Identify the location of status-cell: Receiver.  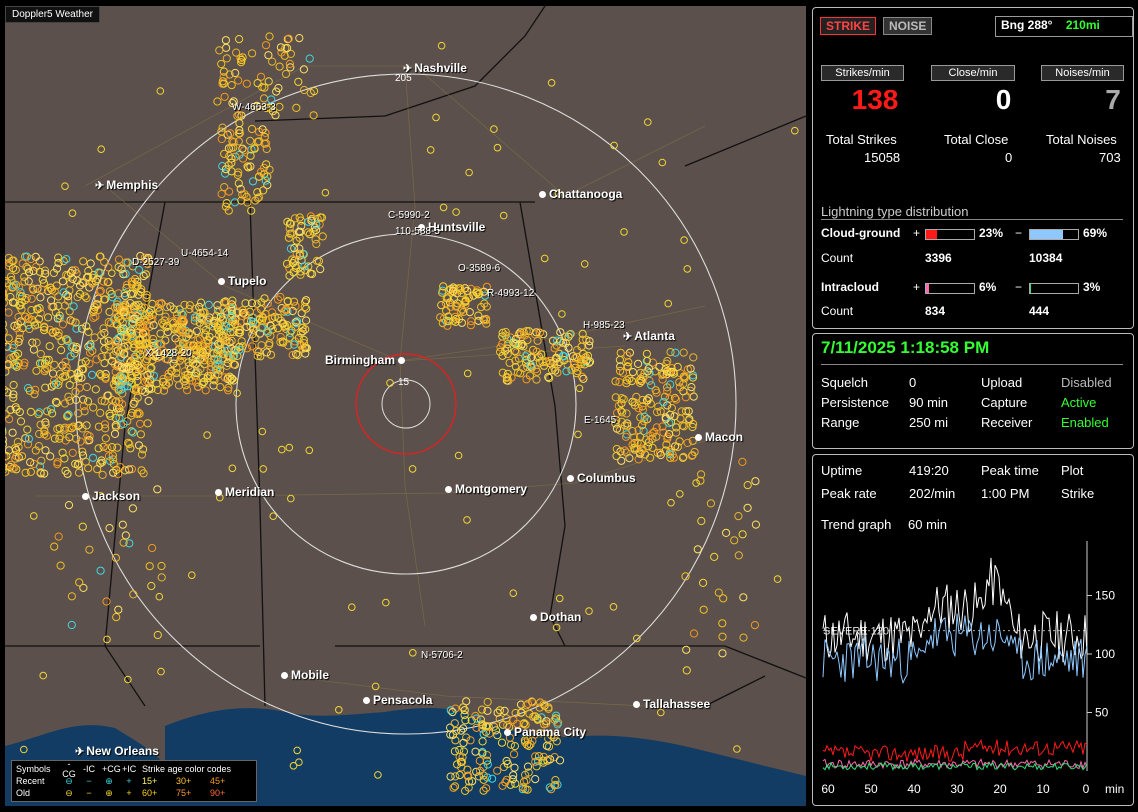
(1007, 422).